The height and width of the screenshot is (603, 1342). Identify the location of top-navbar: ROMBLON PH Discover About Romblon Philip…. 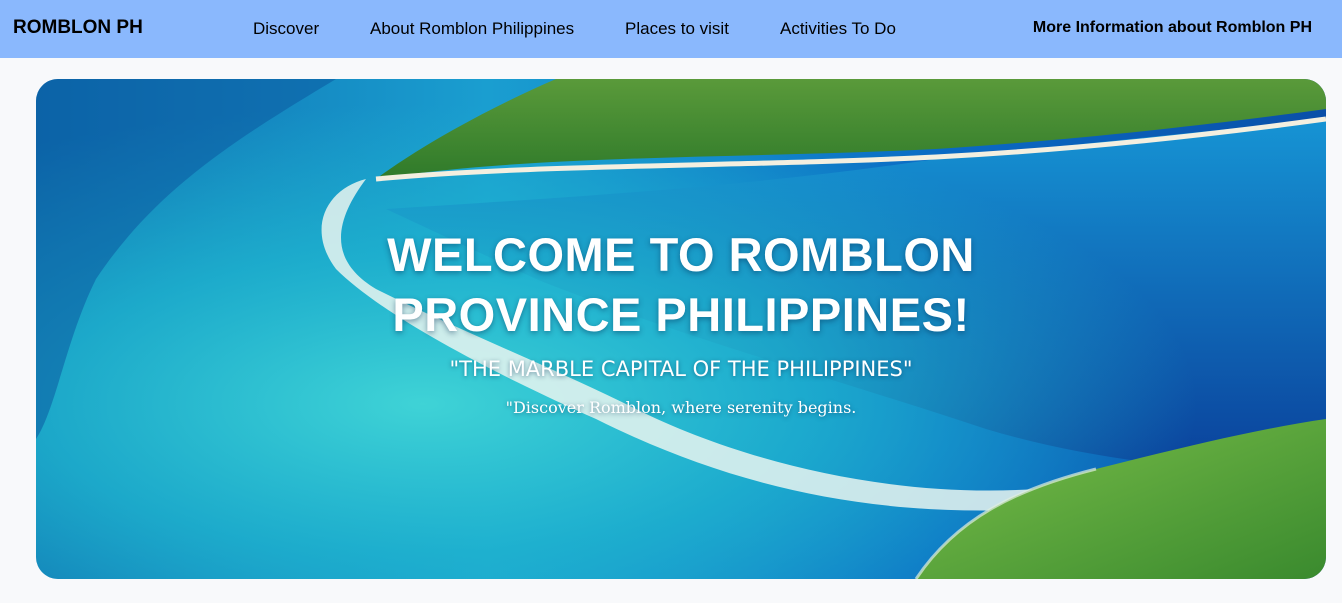
(671, 29).